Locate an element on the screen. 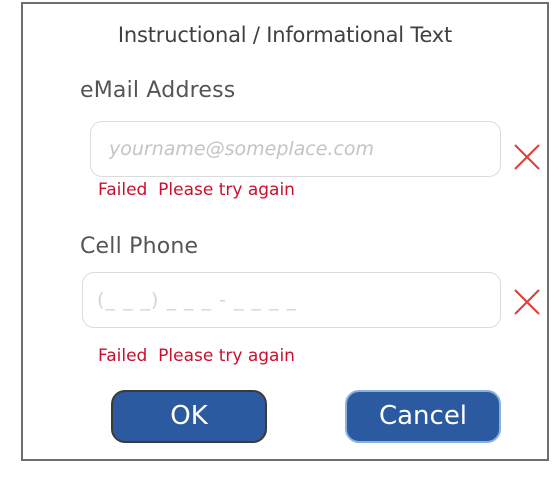 This screenshot has height=477, width=552. email-label: eMail Address is located at coordinates (158, 90).